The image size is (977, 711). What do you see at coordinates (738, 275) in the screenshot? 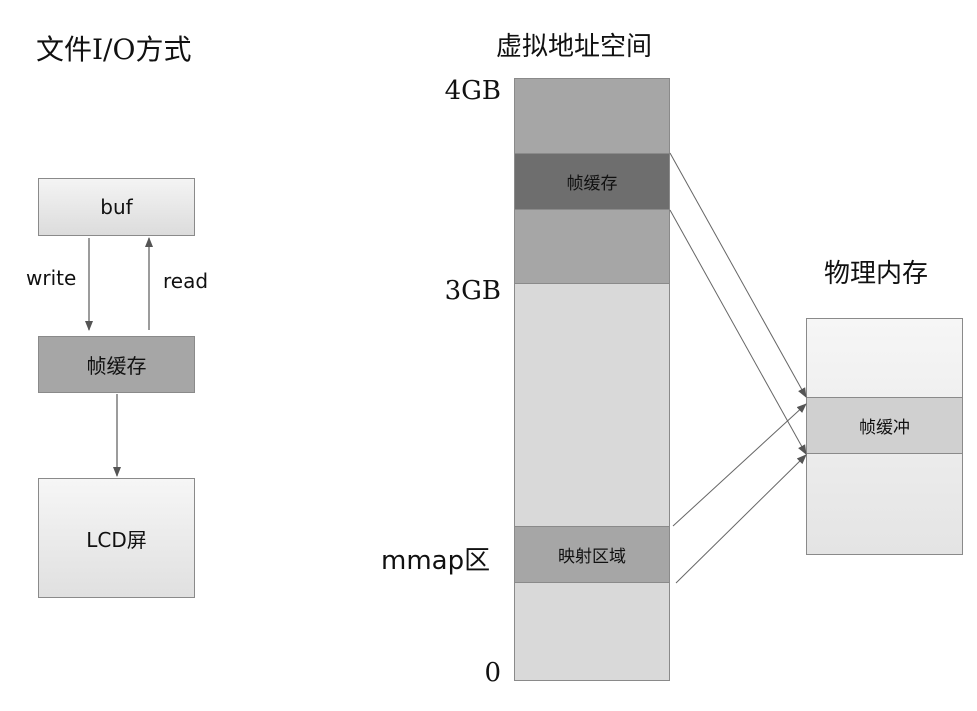
I see `fb-top-mapping-arrow` at bounding box center [738, 275].